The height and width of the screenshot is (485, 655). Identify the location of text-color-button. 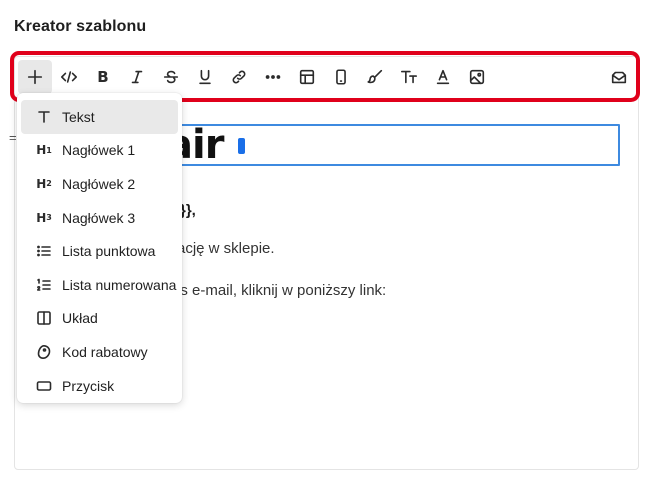
(443, 77).